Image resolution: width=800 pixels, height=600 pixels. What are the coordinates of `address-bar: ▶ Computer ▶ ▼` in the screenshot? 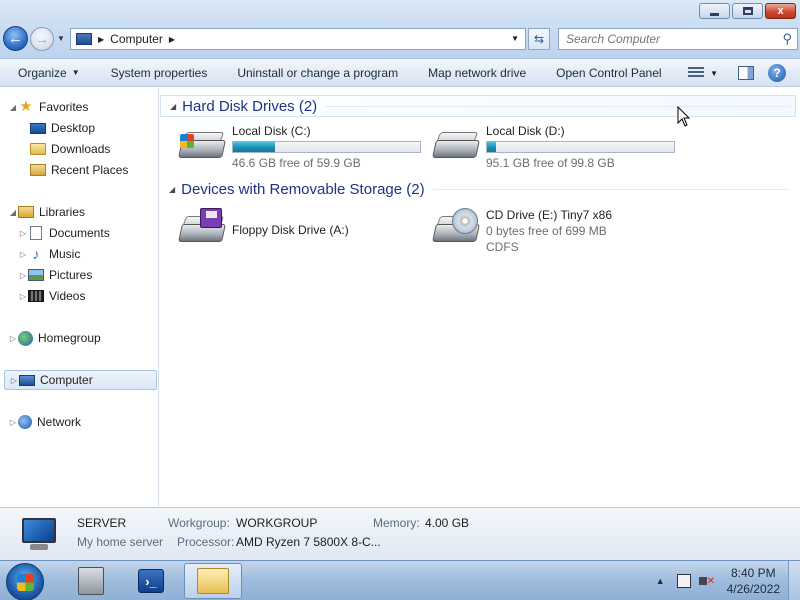 It's located at (298, 39).